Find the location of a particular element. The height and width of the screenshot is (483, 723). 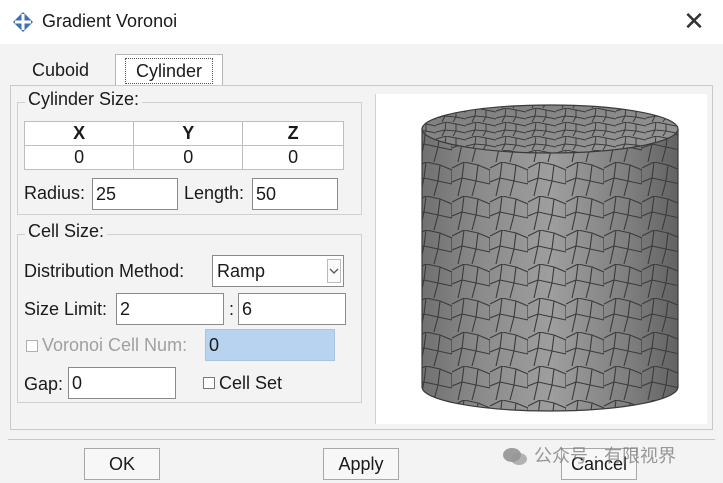

voronoi-cell-num-label: Voronoi Cell Num: is located at coordinates (115, 345).